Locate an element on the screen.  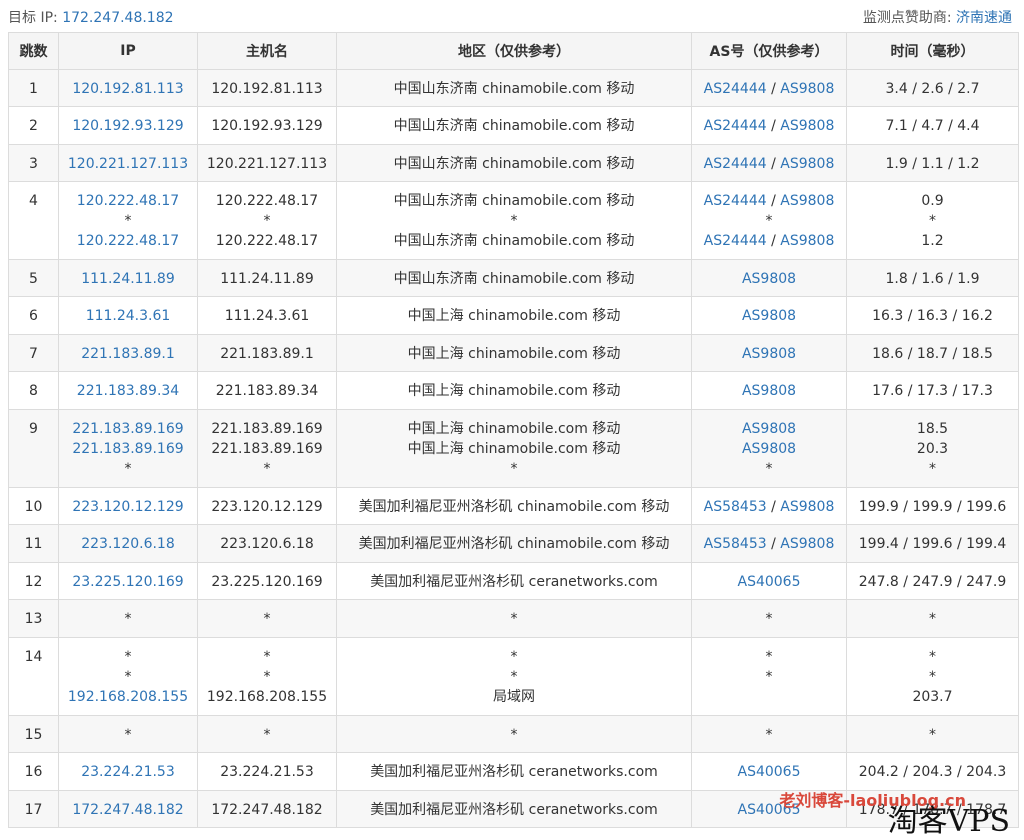
time-cell: 0.9 * 1.2 is located at coordinates (932, 220).